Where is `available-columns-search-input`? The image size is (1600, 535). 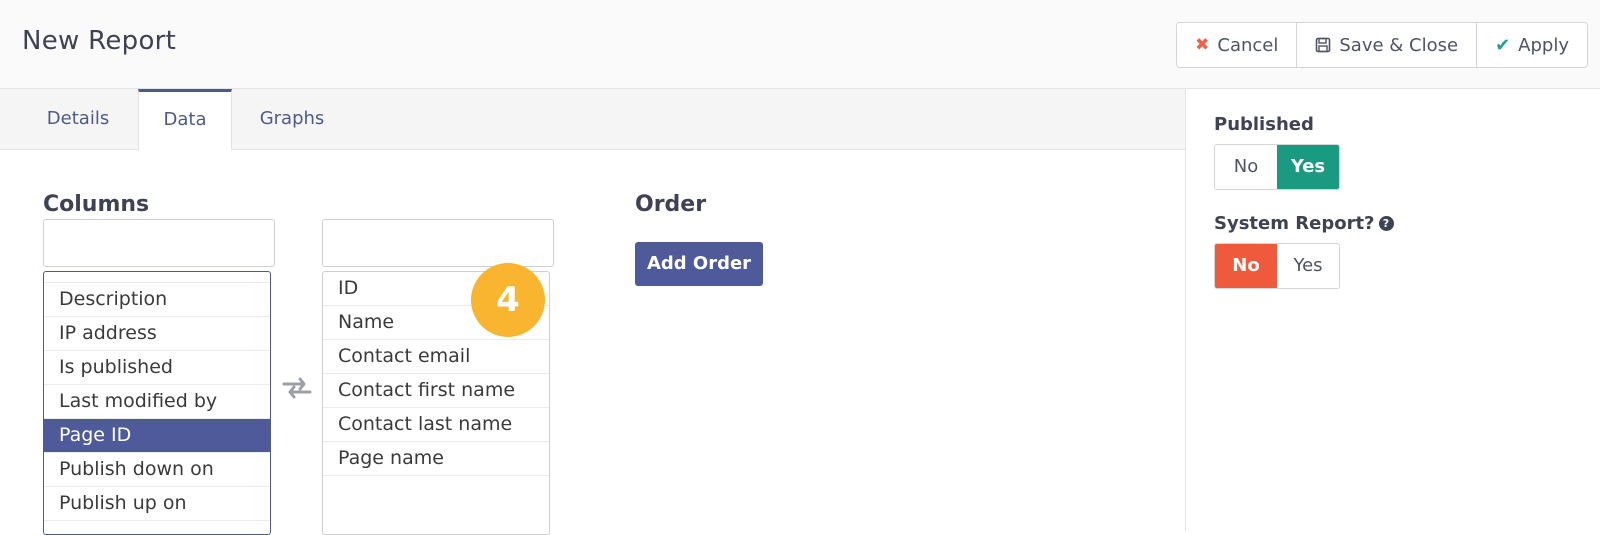 available-columns-search-input is located at coordinates (159, 243).